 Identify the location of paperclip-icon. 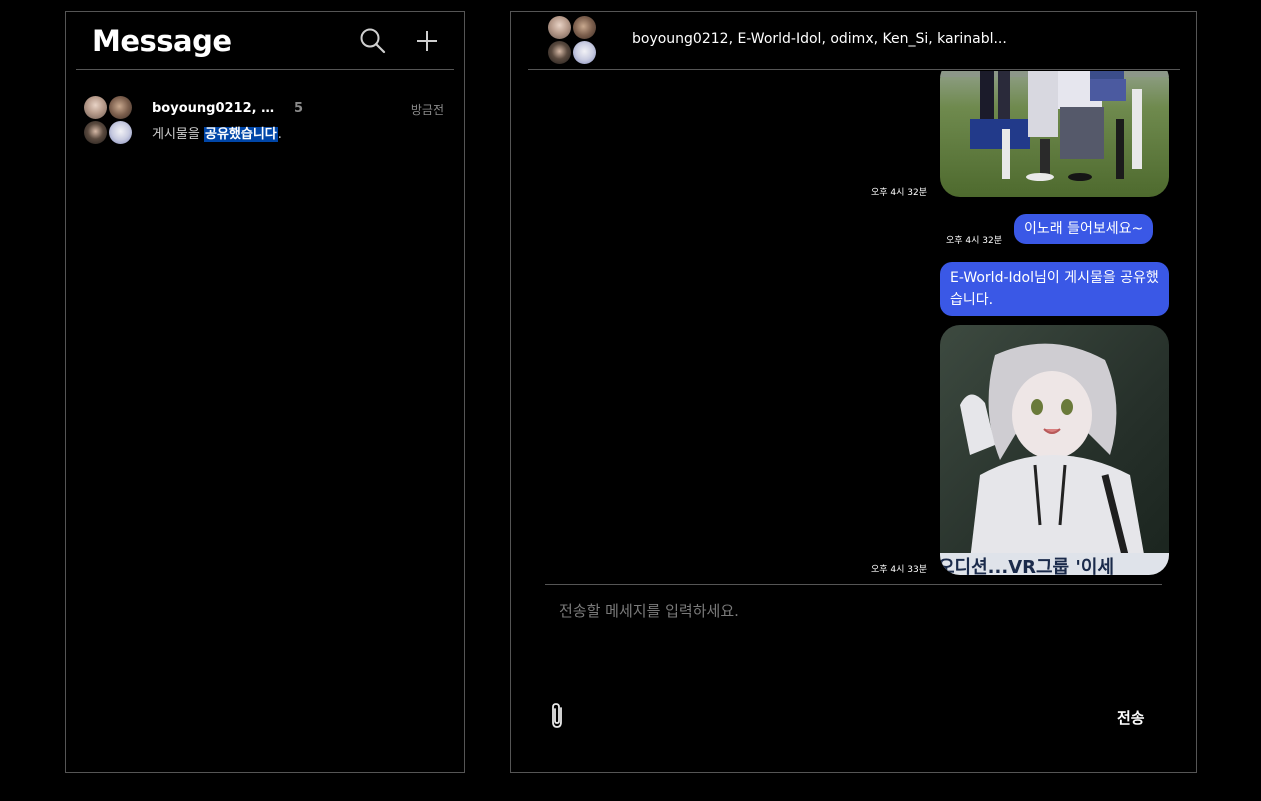
(558, 716).